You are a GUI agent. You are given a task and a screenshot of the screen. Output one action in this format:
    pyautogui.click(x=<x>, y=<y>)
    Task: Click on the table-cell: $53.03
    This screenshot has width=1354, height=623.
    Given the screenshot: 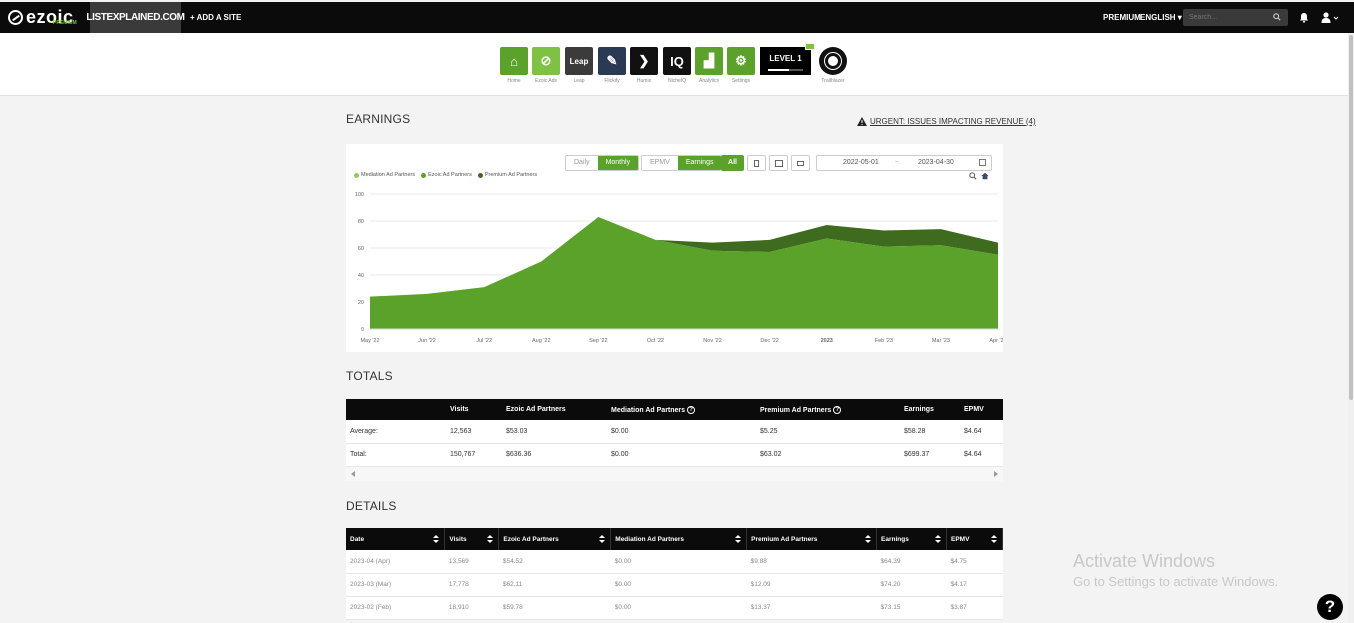 What is the action you would take?
    pyautogui.click(x=554, y=432)
    